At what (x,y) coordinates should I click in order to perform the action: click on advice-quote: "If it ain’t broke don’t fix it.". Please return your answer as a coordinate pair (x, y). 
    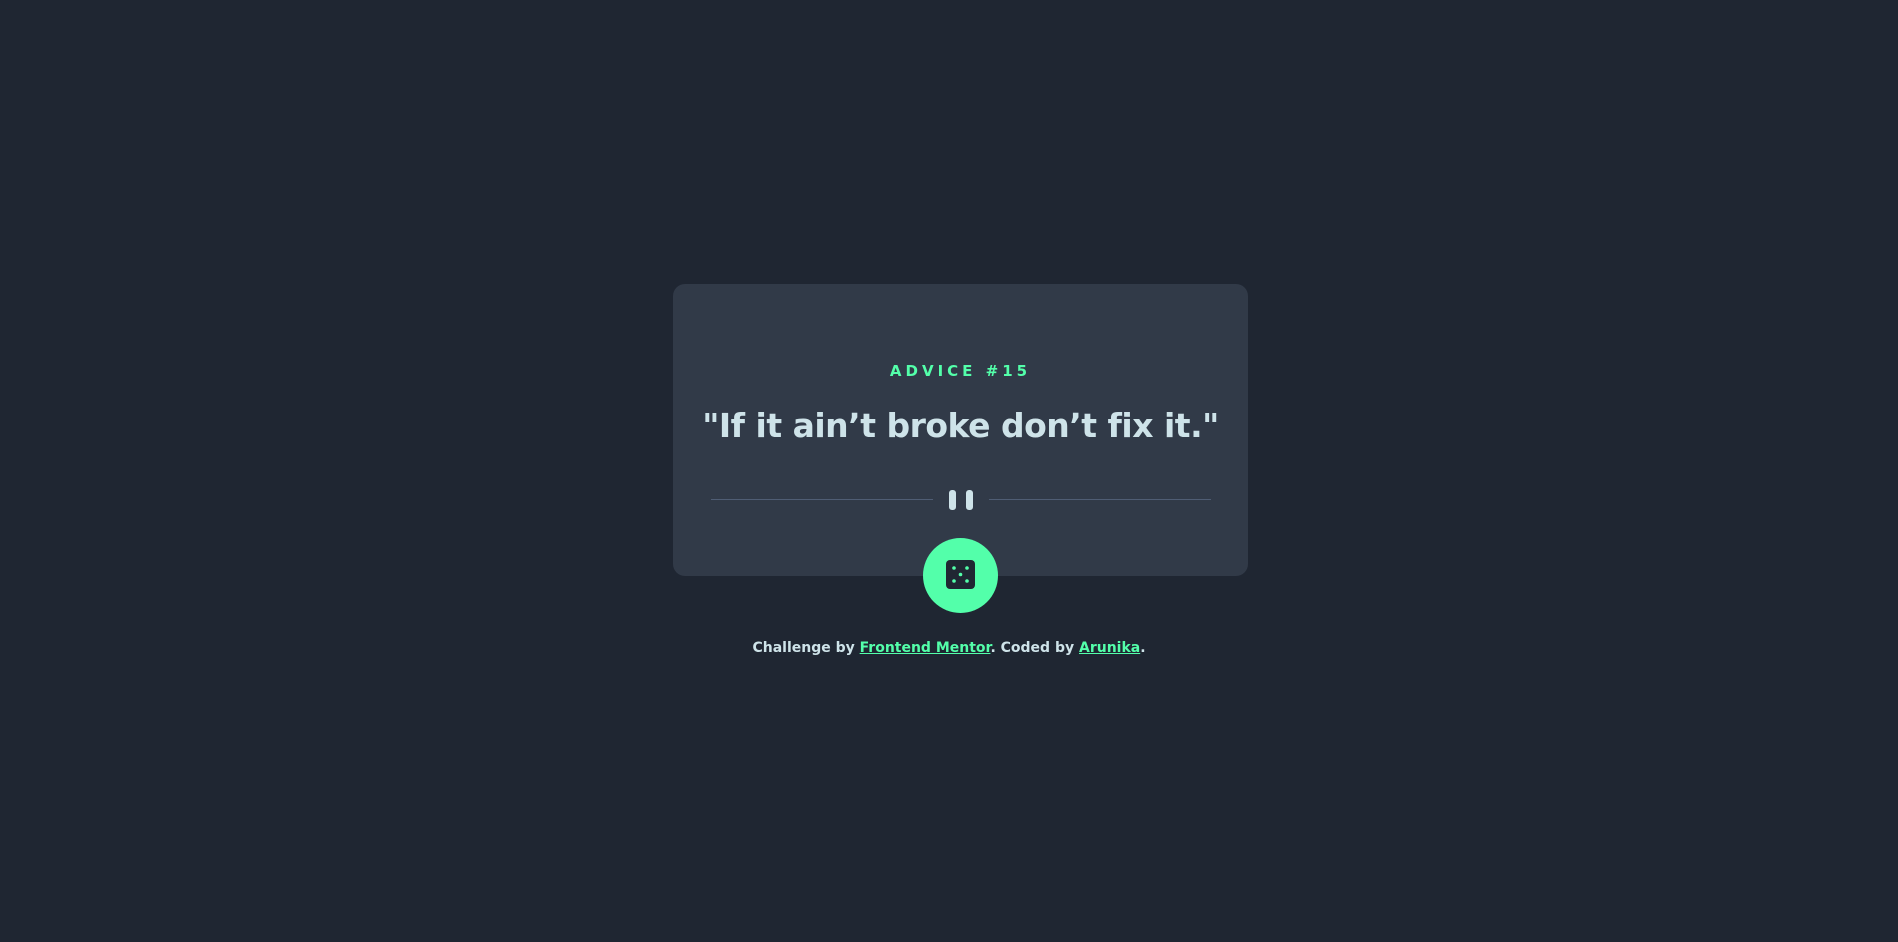
    Looking at the image, I should click on (960, 425).